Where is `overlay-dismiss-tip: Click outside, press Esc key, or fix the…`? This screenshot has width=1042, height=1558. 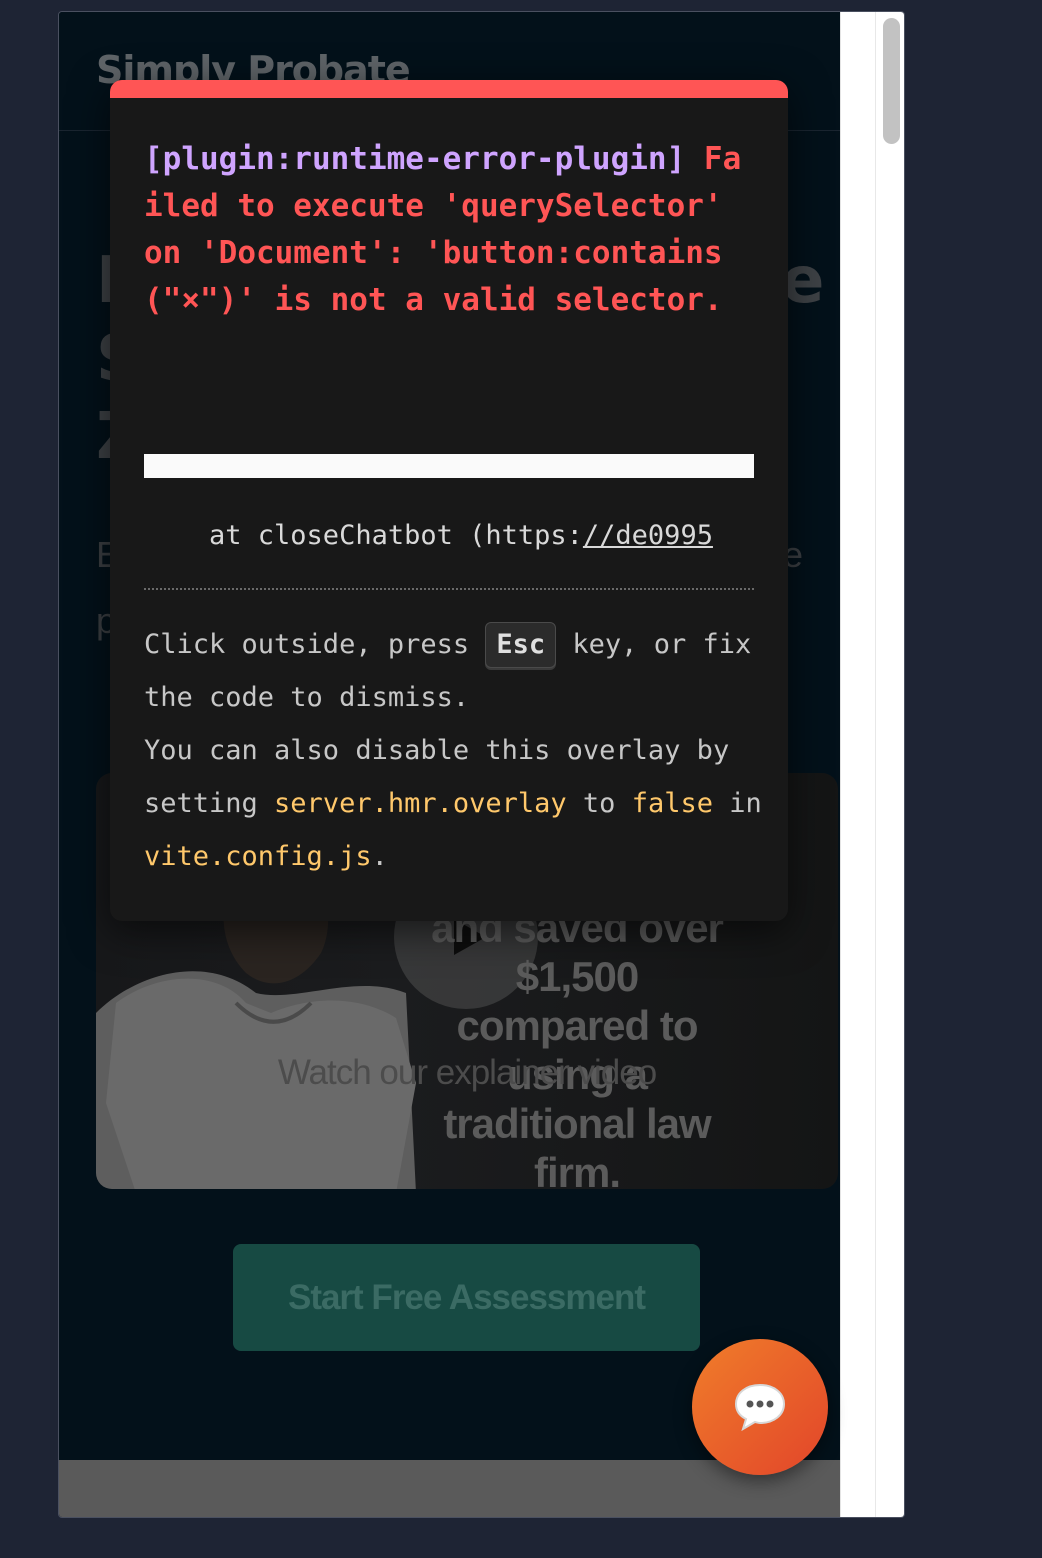
overlay-dismiss-tip: Click outside, press Esc key, or fix the… is located at coordinates (454, 750).